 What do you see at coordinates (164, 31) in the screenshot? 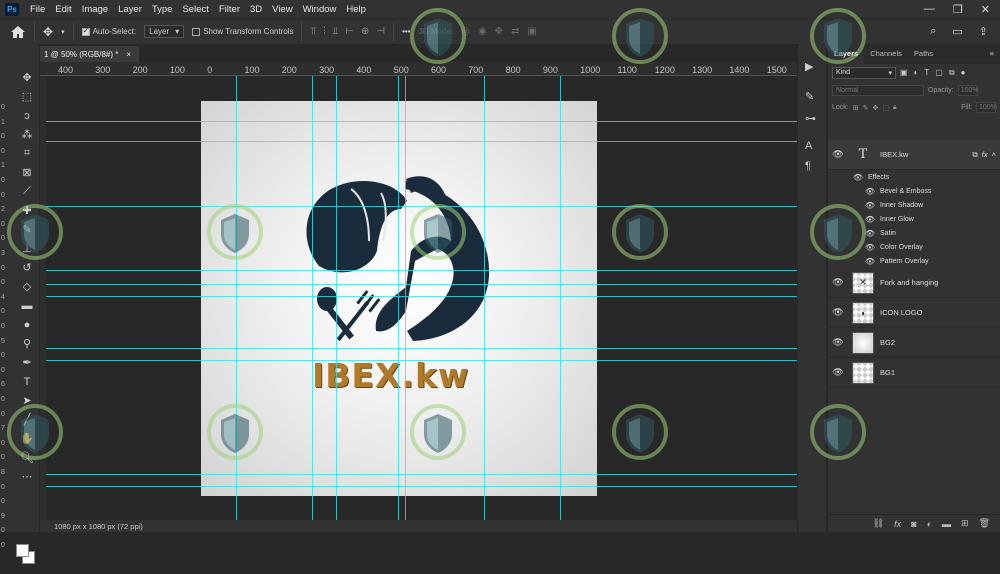
I see `auto-select-target-select: Layer ▾` at bounding box center [164, 31].